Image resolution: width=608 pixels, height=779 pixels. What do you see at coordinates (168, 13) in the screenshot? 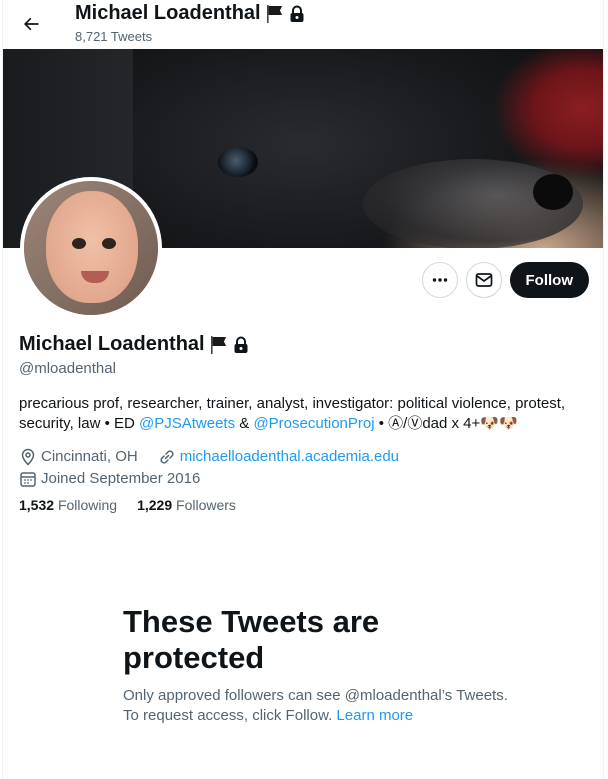
I see `header-name: Michael Loadenthal` at bounding box center [168, 13].